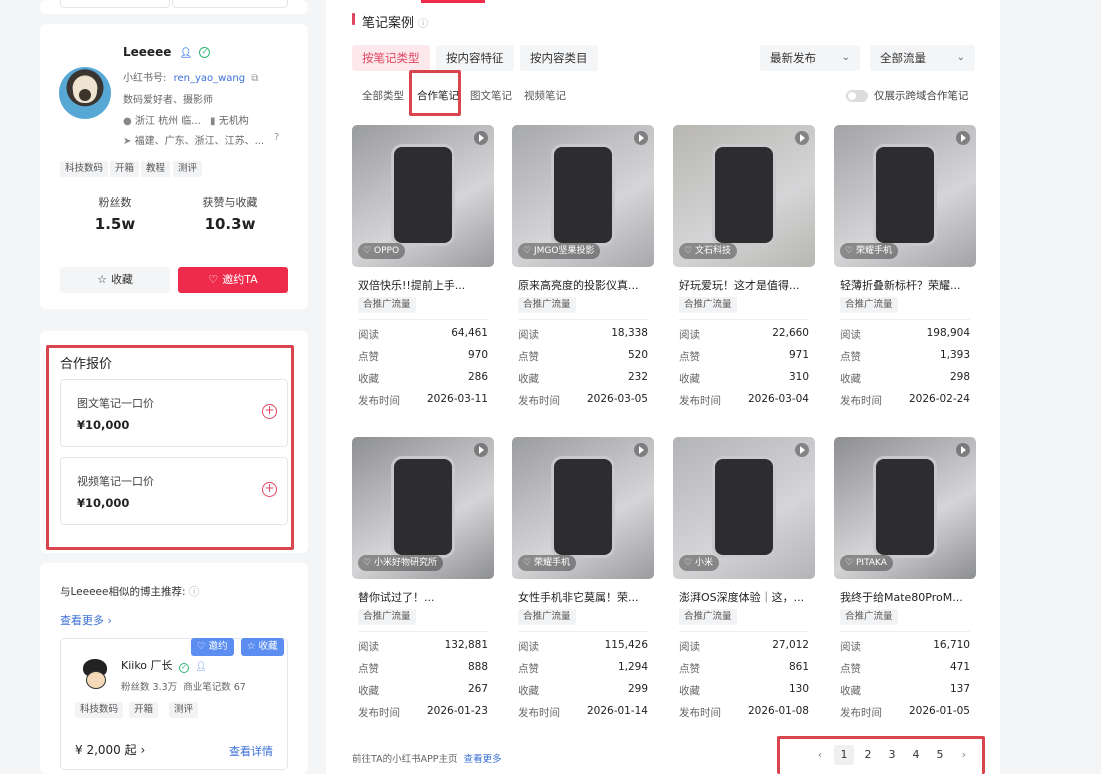 The image size is (1101, 774). Describe the element at coordinates (147, 52) in the screenshot. I see `profile-name-text: Leeeee` at that location.